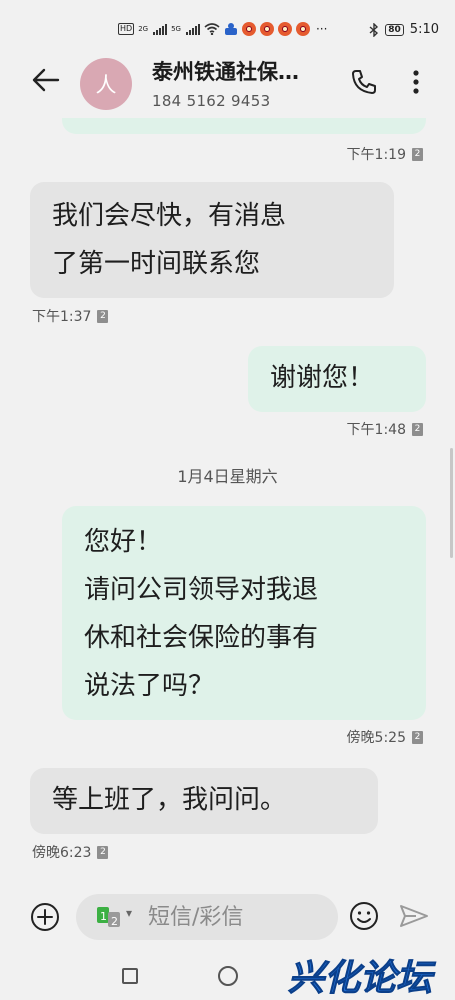  I want to click on contact-avatar: 人, so click(106, 84).